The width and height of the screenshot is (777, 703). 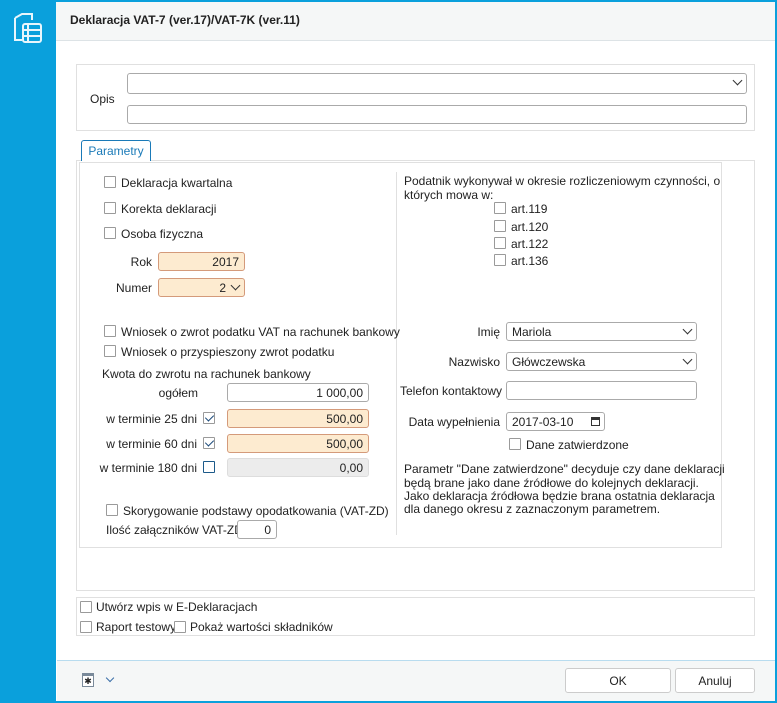 What do you see at coordinates (102, 99) in the screenshot?
I see `opis-label: Opis` at bounding box center [102, 99].